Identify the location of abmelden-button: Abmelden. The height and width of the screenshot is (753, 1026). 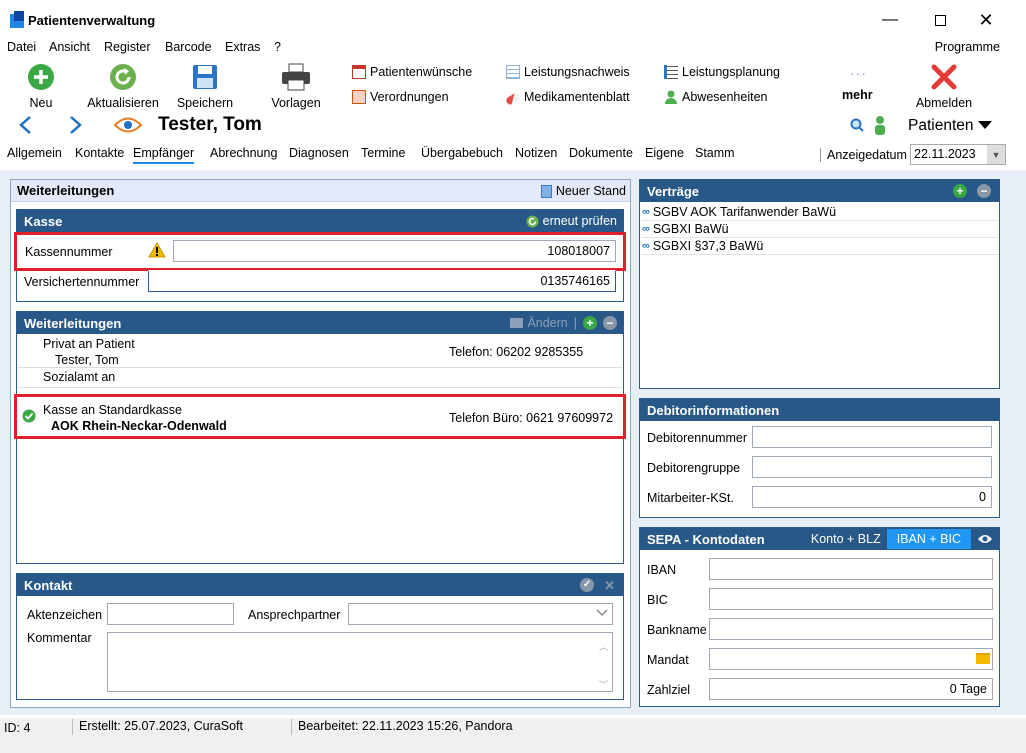
(944, 86).